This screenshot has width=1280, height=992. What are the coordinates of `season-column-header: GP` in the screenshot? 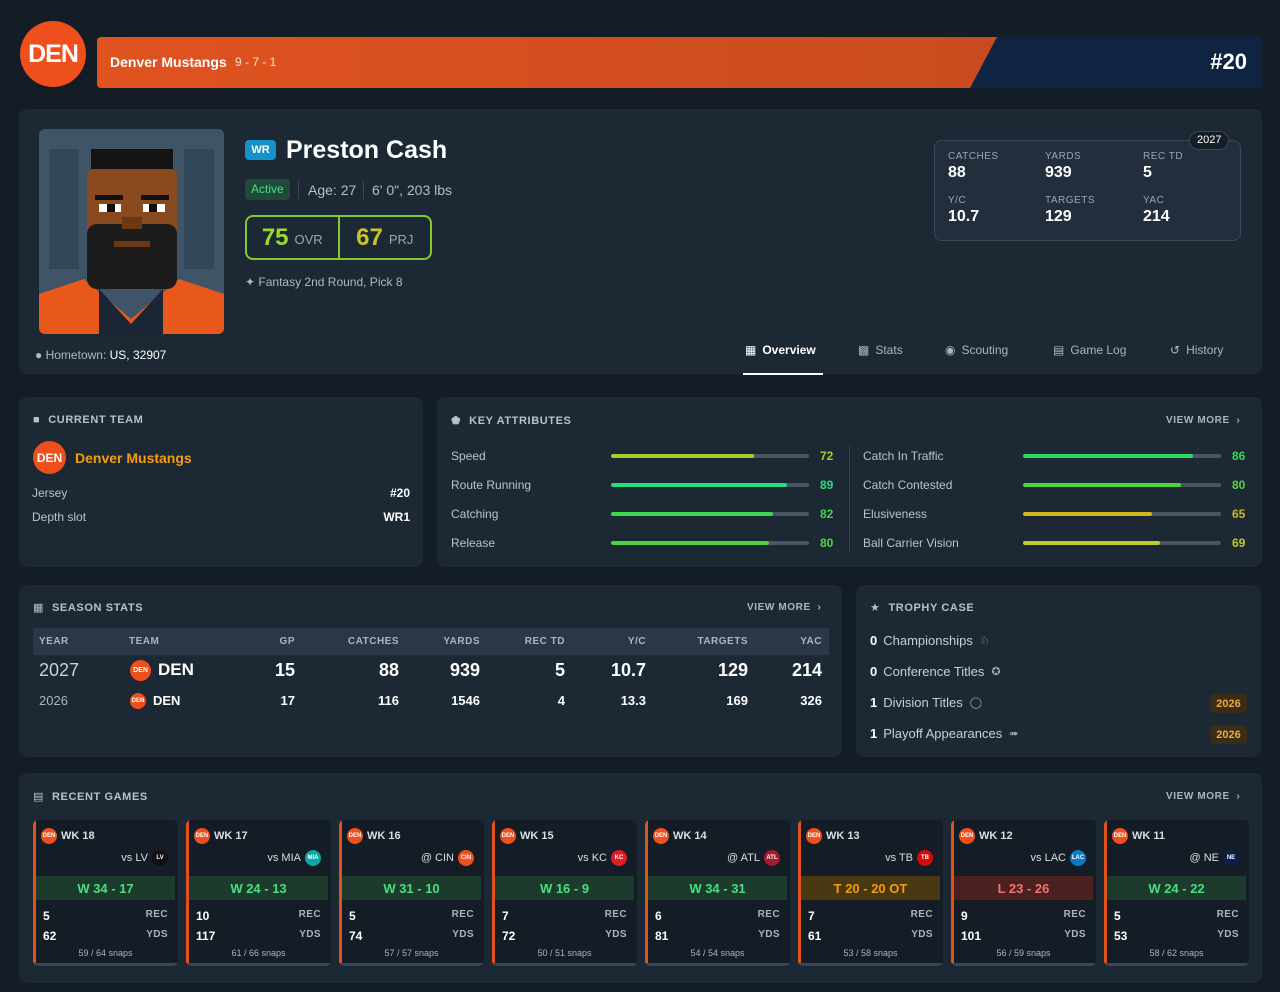 It's located at (287, 641).